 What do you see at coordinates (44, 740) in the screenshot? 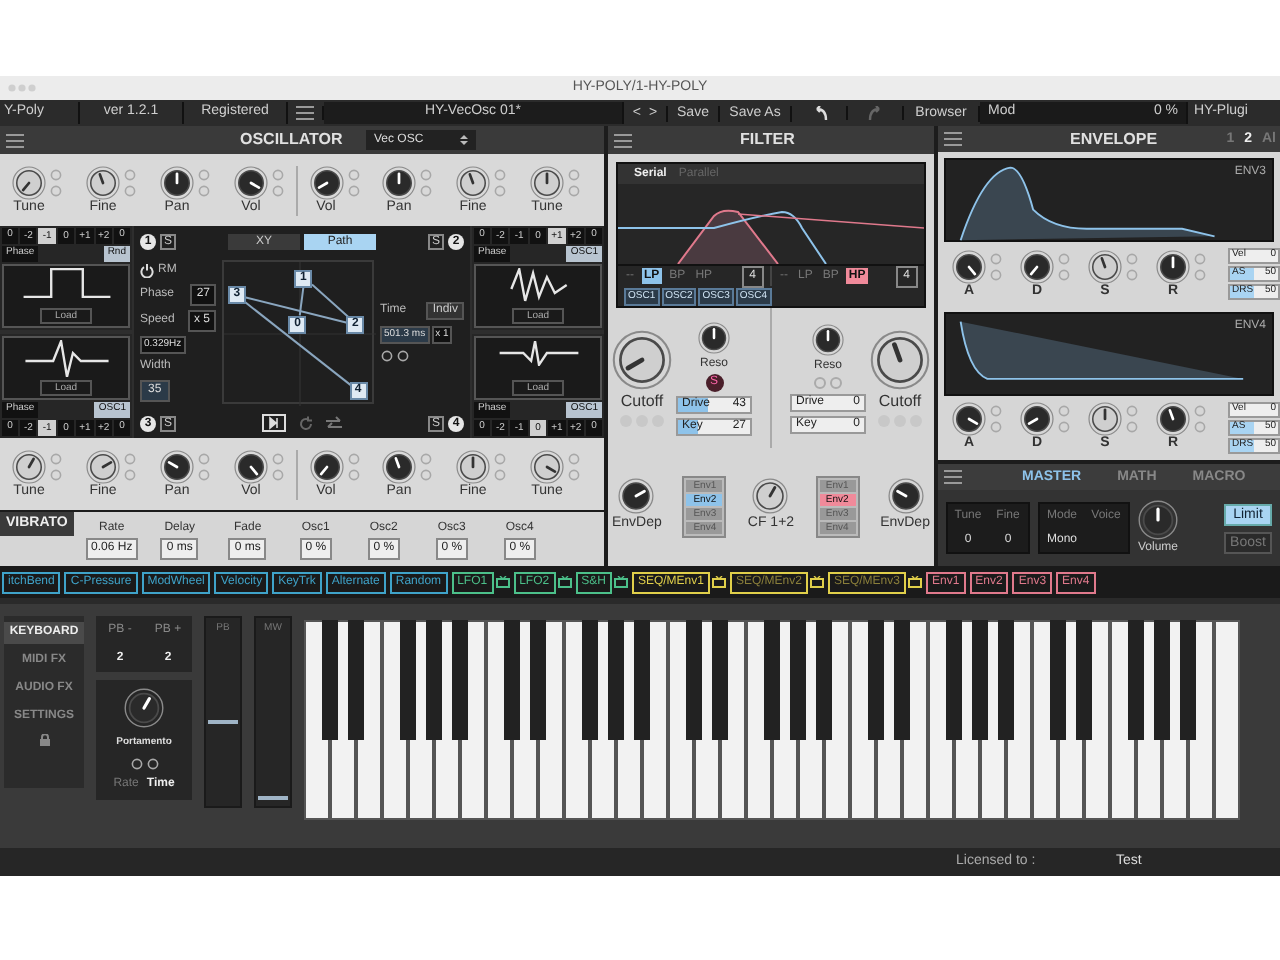
I see `lock-icon` at bounding box center [44, 740].